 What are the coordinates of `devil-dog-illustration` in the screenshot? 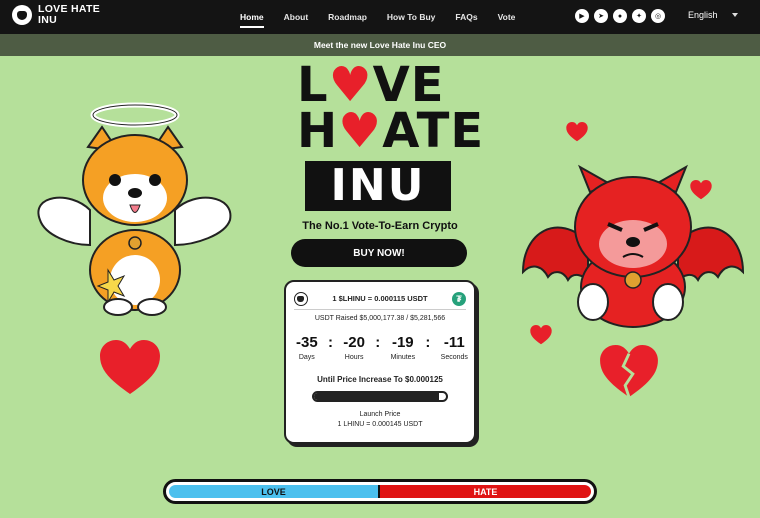 It's located at (633, 246).